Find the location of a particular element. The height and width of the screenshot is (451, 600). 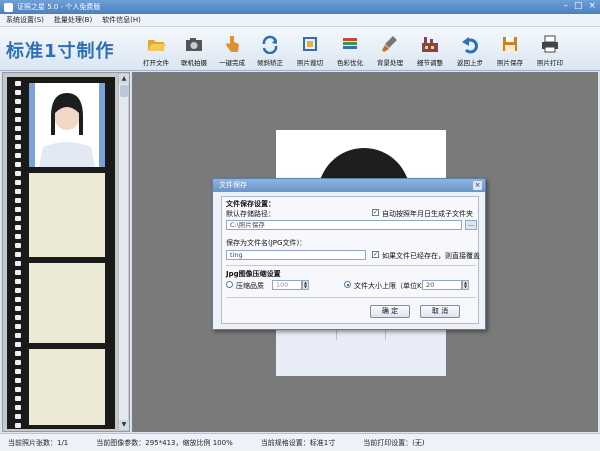

toolbar-button-label: 照片打印 is located at coordinates (550, 63).